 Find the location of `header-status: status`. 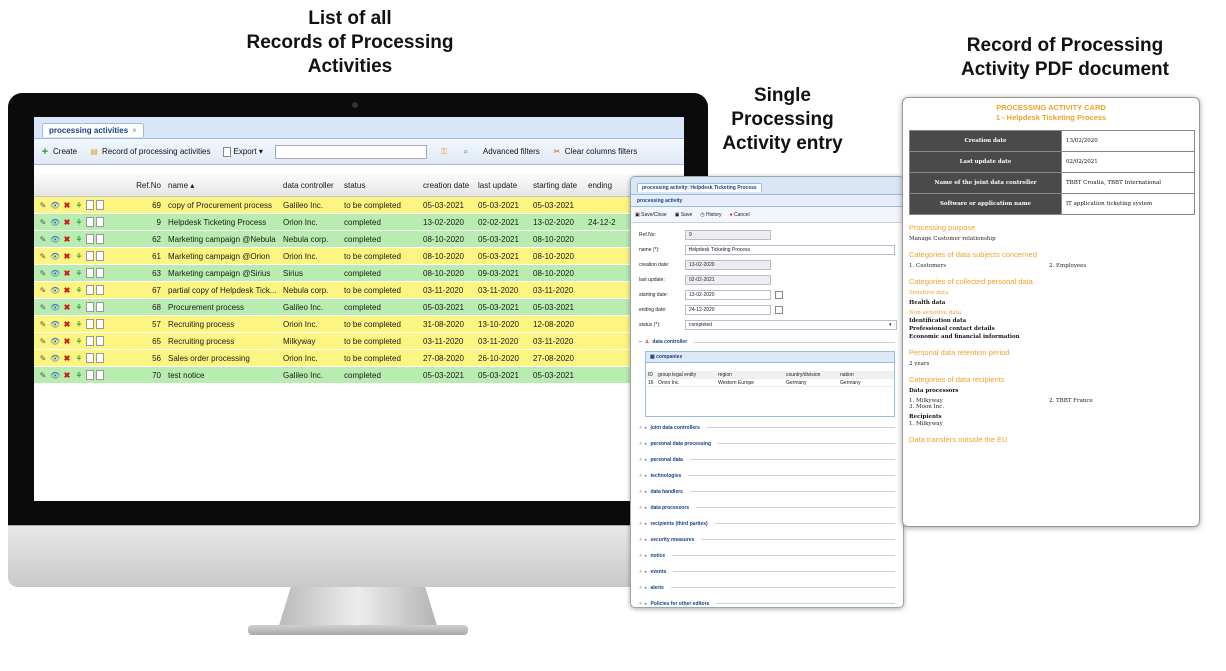

header-status: status is located at coordinates (380, 185).